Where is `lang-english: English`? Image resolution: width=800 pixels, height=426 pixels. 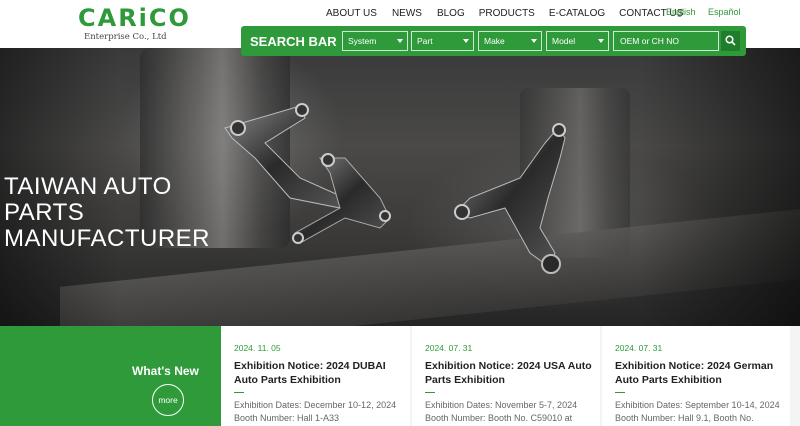 lang-english: English is located at coordinates (681, 12).